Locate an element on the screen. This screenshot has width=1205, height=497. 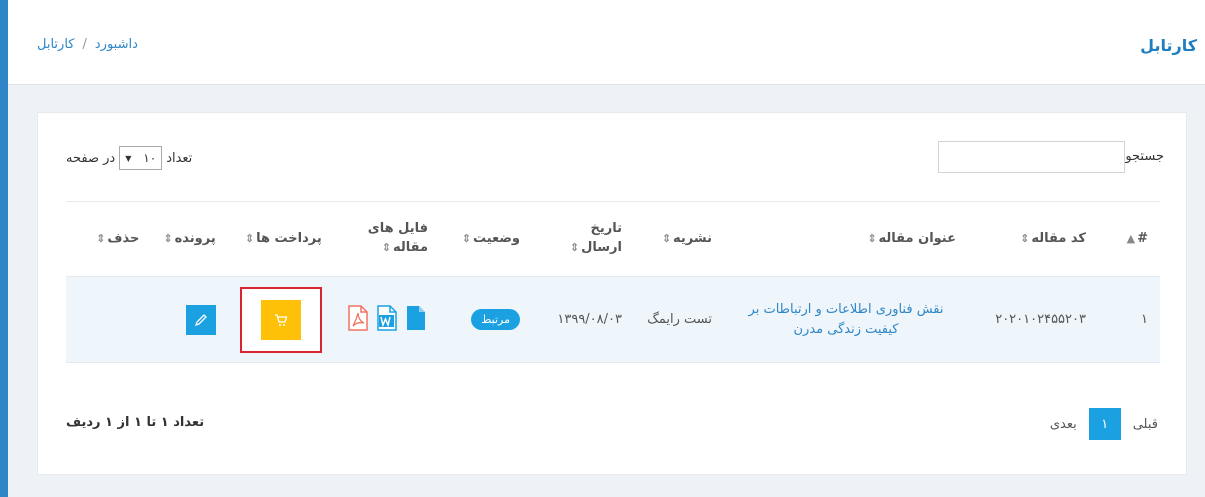
prev-page-button: قبلی is located at coordinates (1145, 424).